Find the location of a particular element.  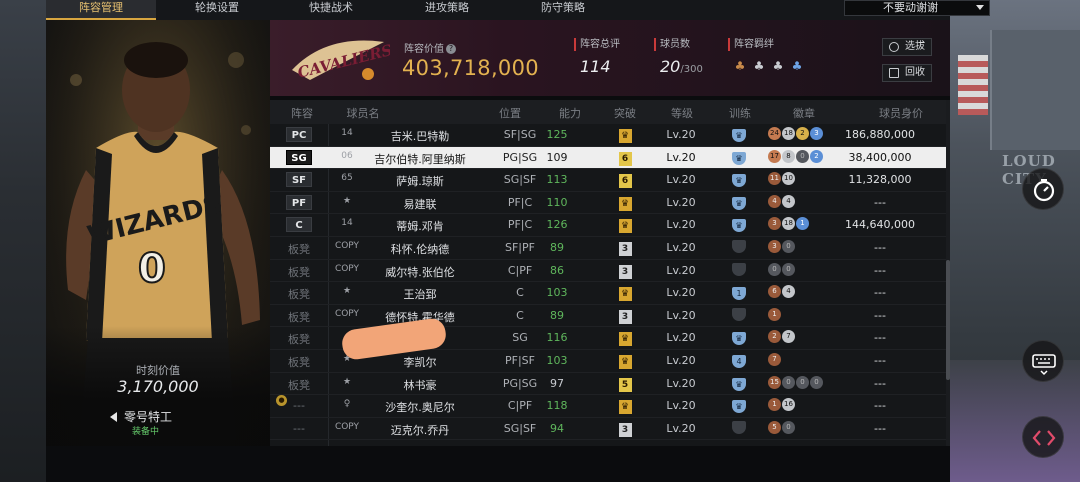

table-row: C 14 蒂姆.邓肯 PF|C 126 ♛ Lv.20 ♛ 3 18 1 144,640,000 is located at coordinates (608, 225).